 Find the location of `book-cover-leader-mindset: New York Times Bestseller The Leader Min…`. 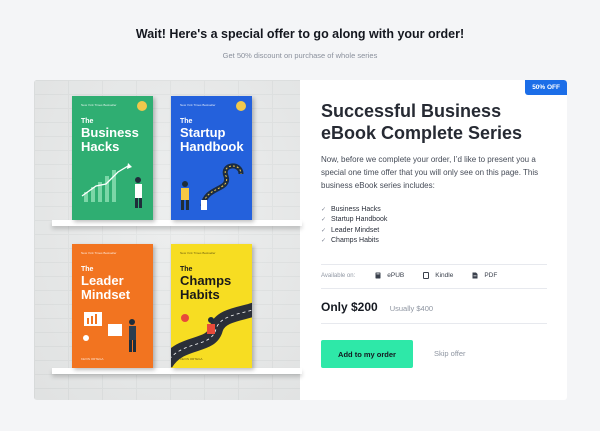

book-cover-leader-mindset: New York Times Bestseller The Leader Min… is located at coordinates (112, 306).